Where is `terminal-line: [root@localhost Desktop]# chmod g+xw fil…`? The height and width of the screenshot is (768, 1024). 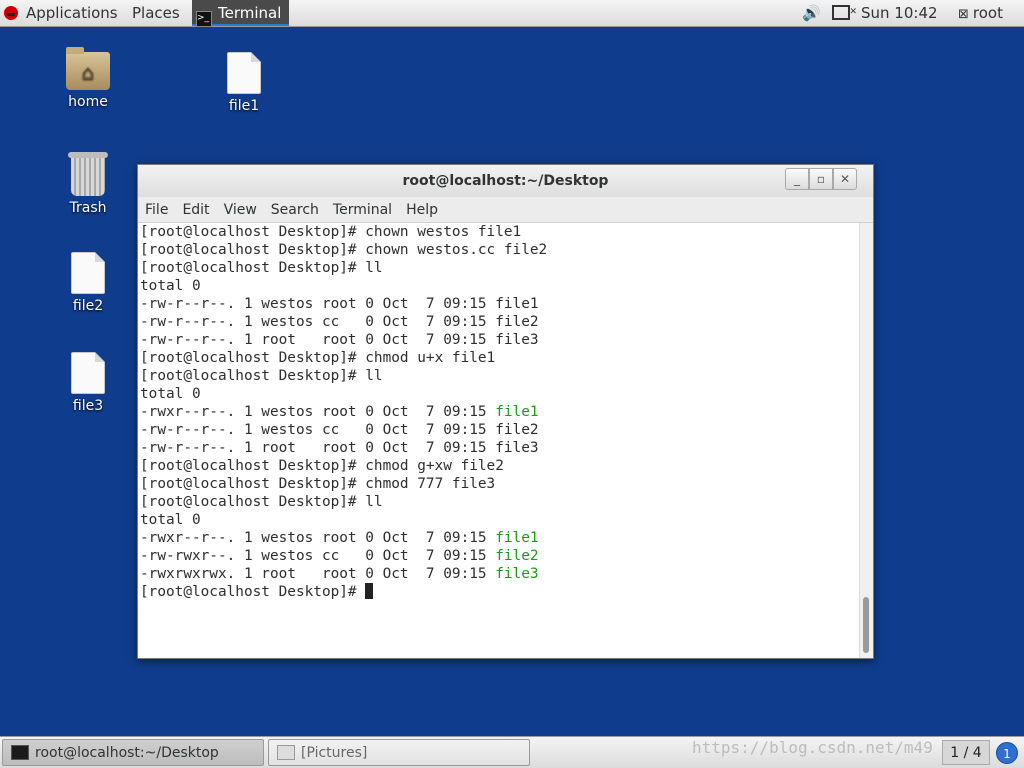
terminal-line: [root@localhost Desktop]# chmod g+xw fil… is located at coordinates (499, 466).